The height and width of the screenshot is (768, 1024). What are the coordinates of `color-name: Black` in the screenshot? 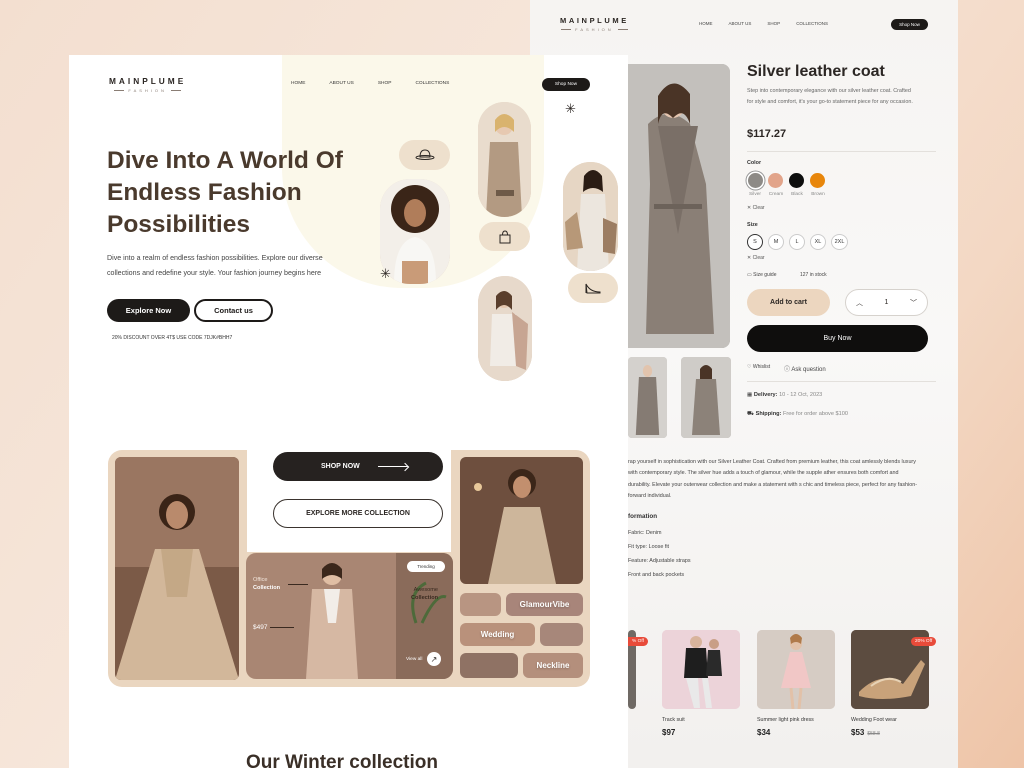 It's located at (797, 194).